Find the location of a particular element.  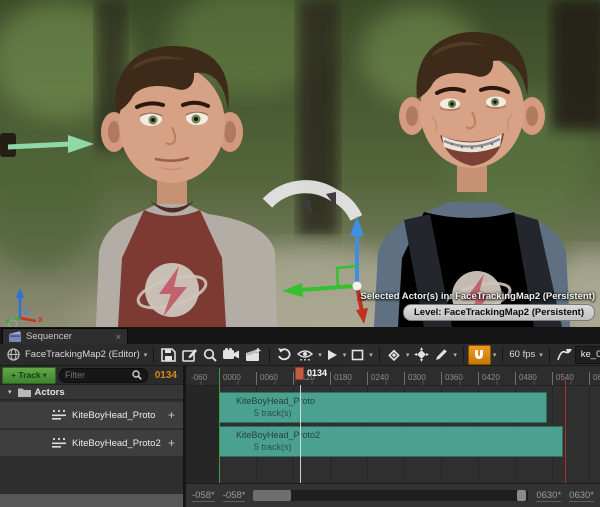

expand-arrow-icon: ▾ is located at coordinates (10, 392).